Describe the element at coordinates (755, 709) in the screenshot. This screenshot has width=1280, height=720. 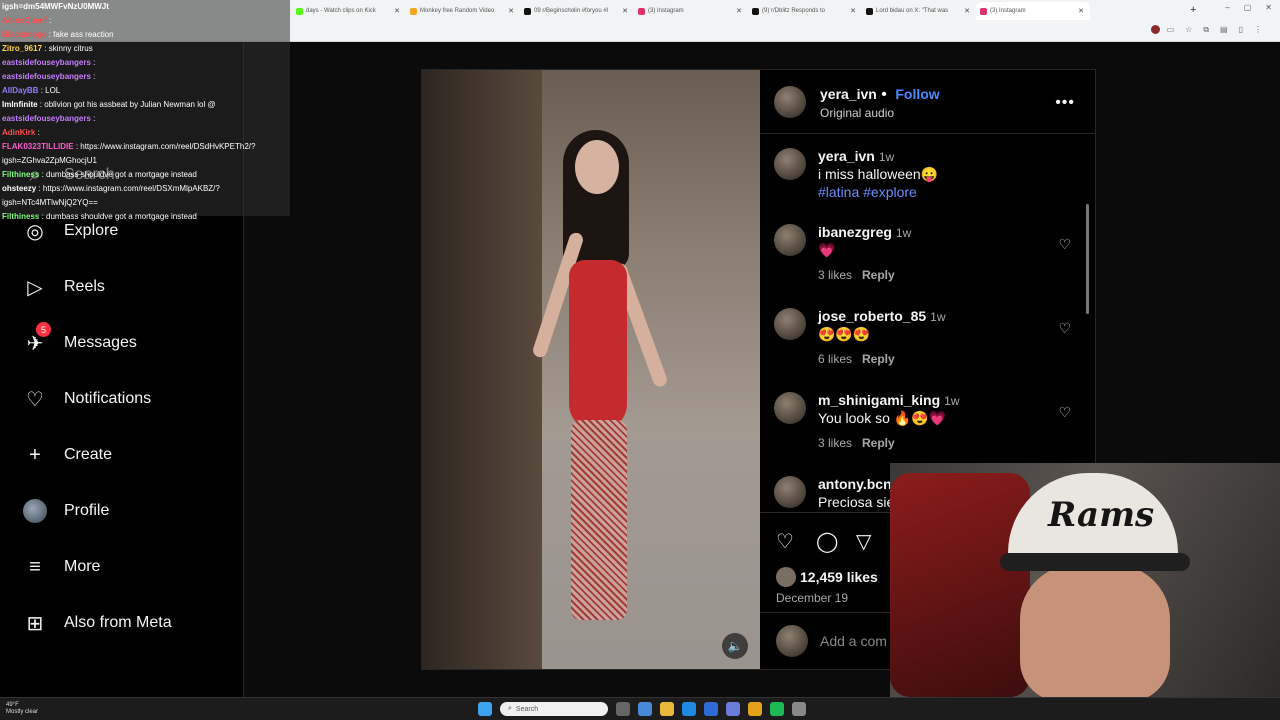
I see `chrome-icon` at that location.